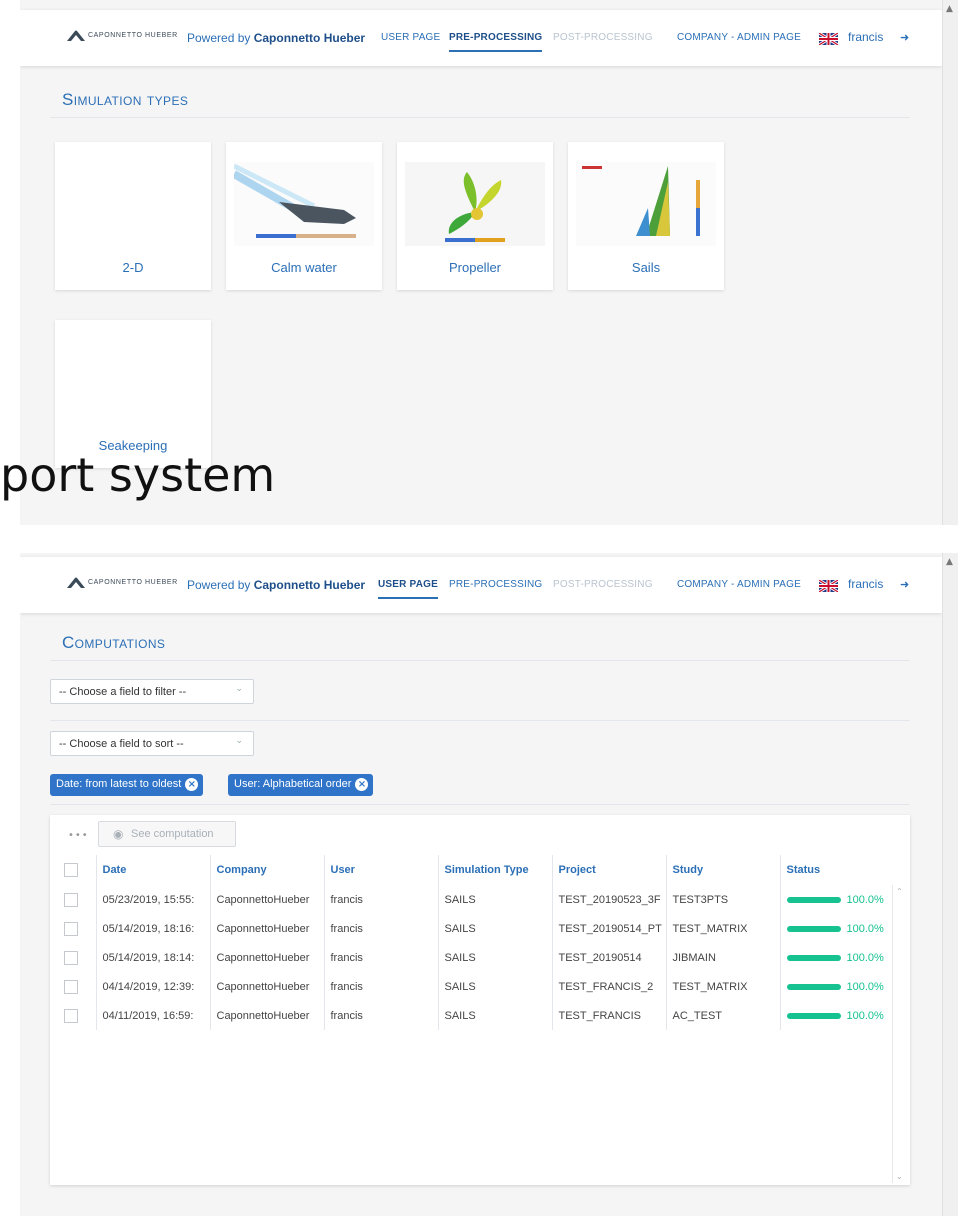 The image size is (966, 1216). What do you see at coordinates (475, 204) in the screenshot?
I see `propeller-thumbnail` at bounding box center [475, 204].